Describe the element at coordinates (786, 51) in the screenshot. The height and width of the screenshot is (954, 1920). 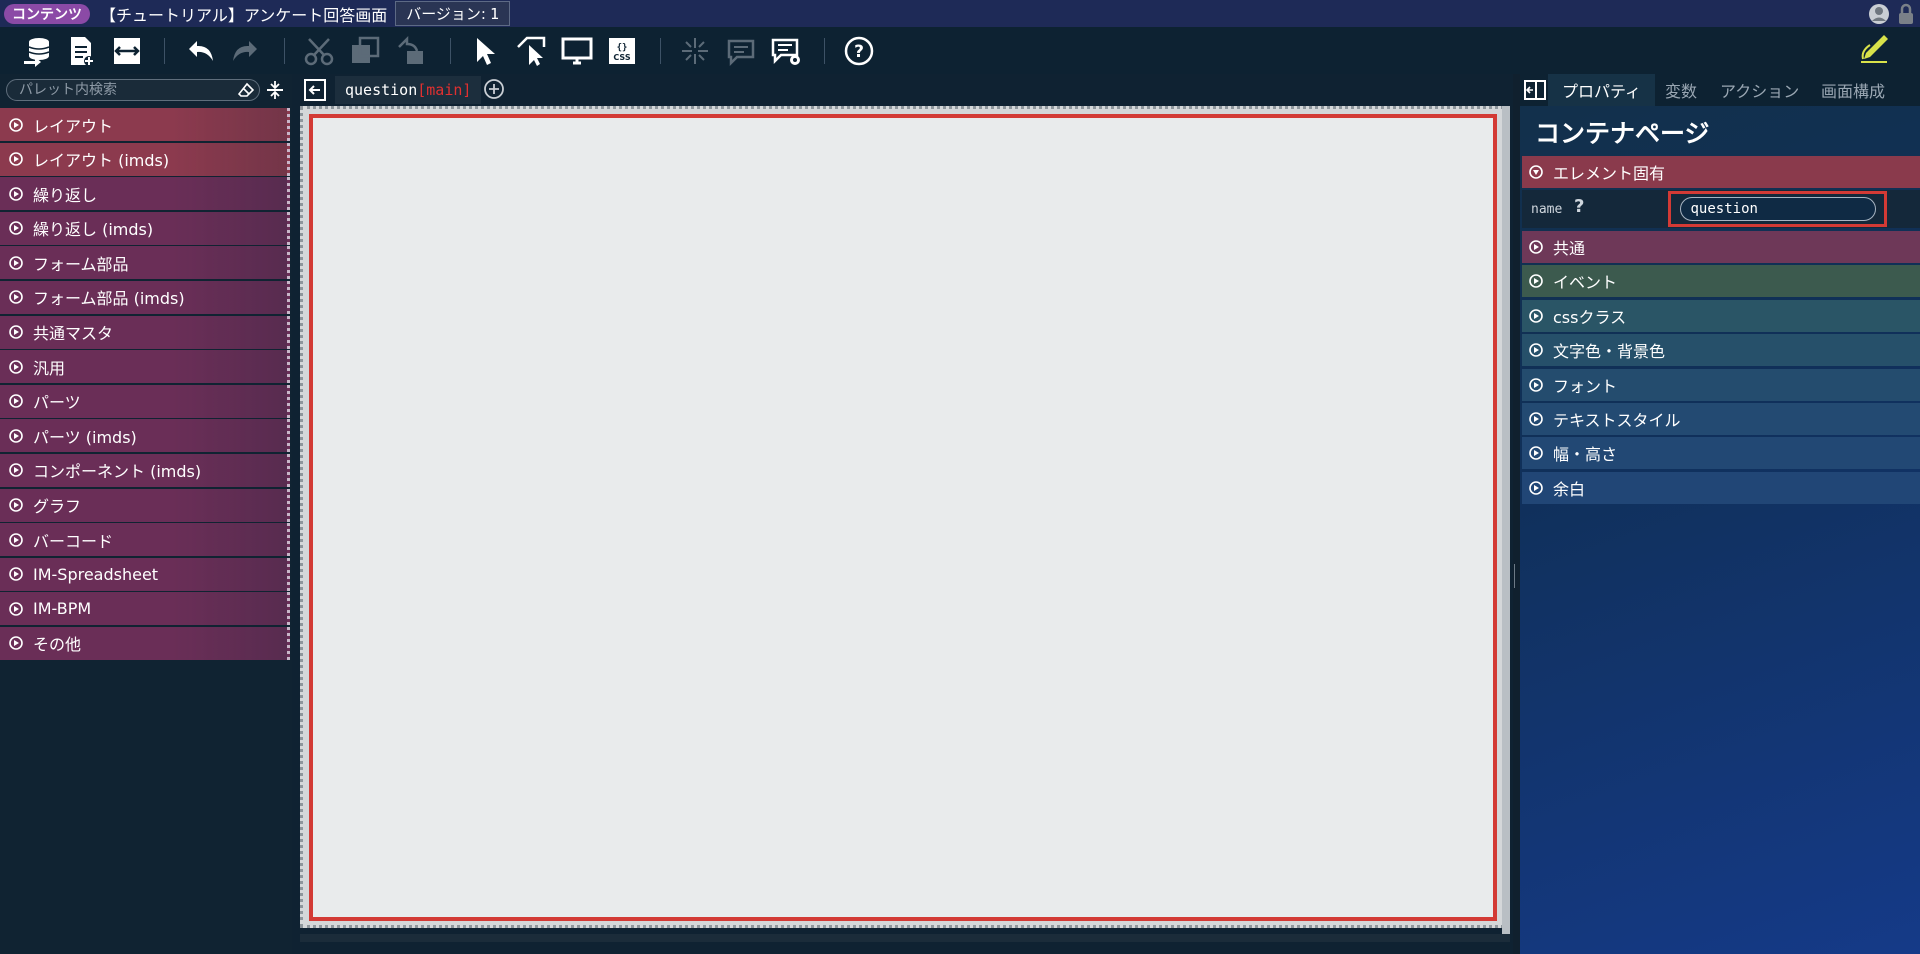
I see `comment-settings-icon` at that location.